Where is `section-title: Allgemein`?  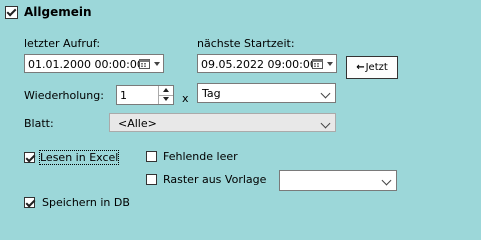 section-title: Allgemein is located at coordinates (58, 12).